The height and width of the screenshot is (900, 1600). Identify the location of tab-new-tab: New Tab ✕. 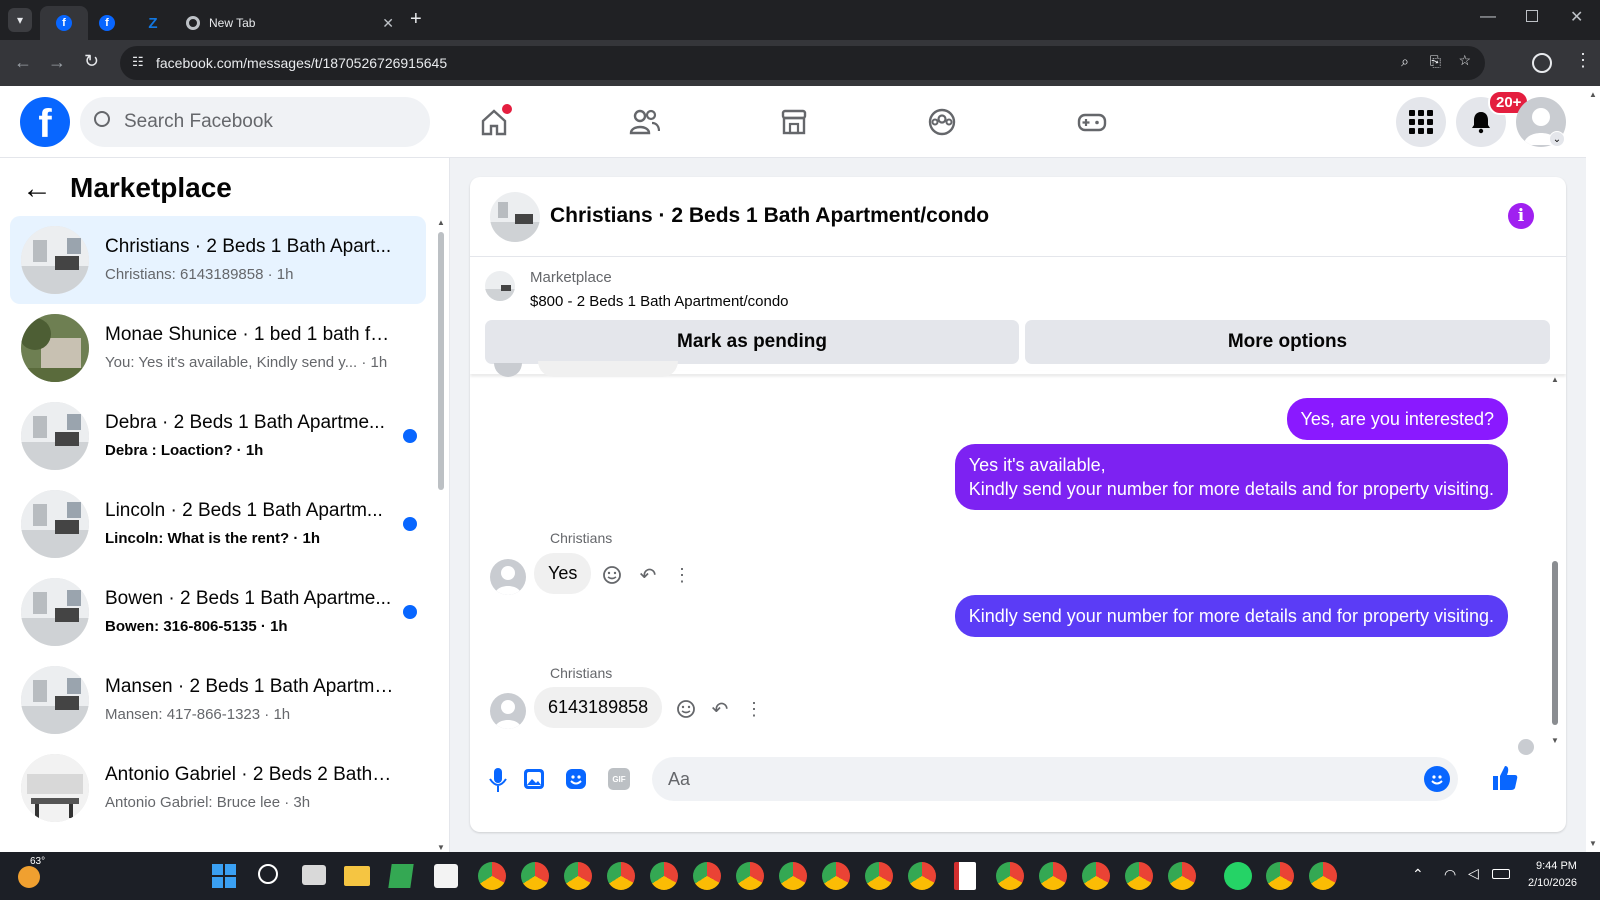
(288, 23).